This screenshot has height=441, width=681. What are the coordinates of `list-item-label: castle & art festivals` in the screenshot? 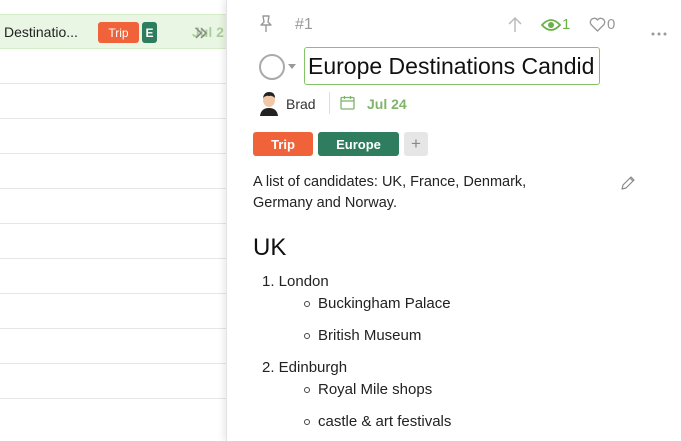 It's located at (385, 421).